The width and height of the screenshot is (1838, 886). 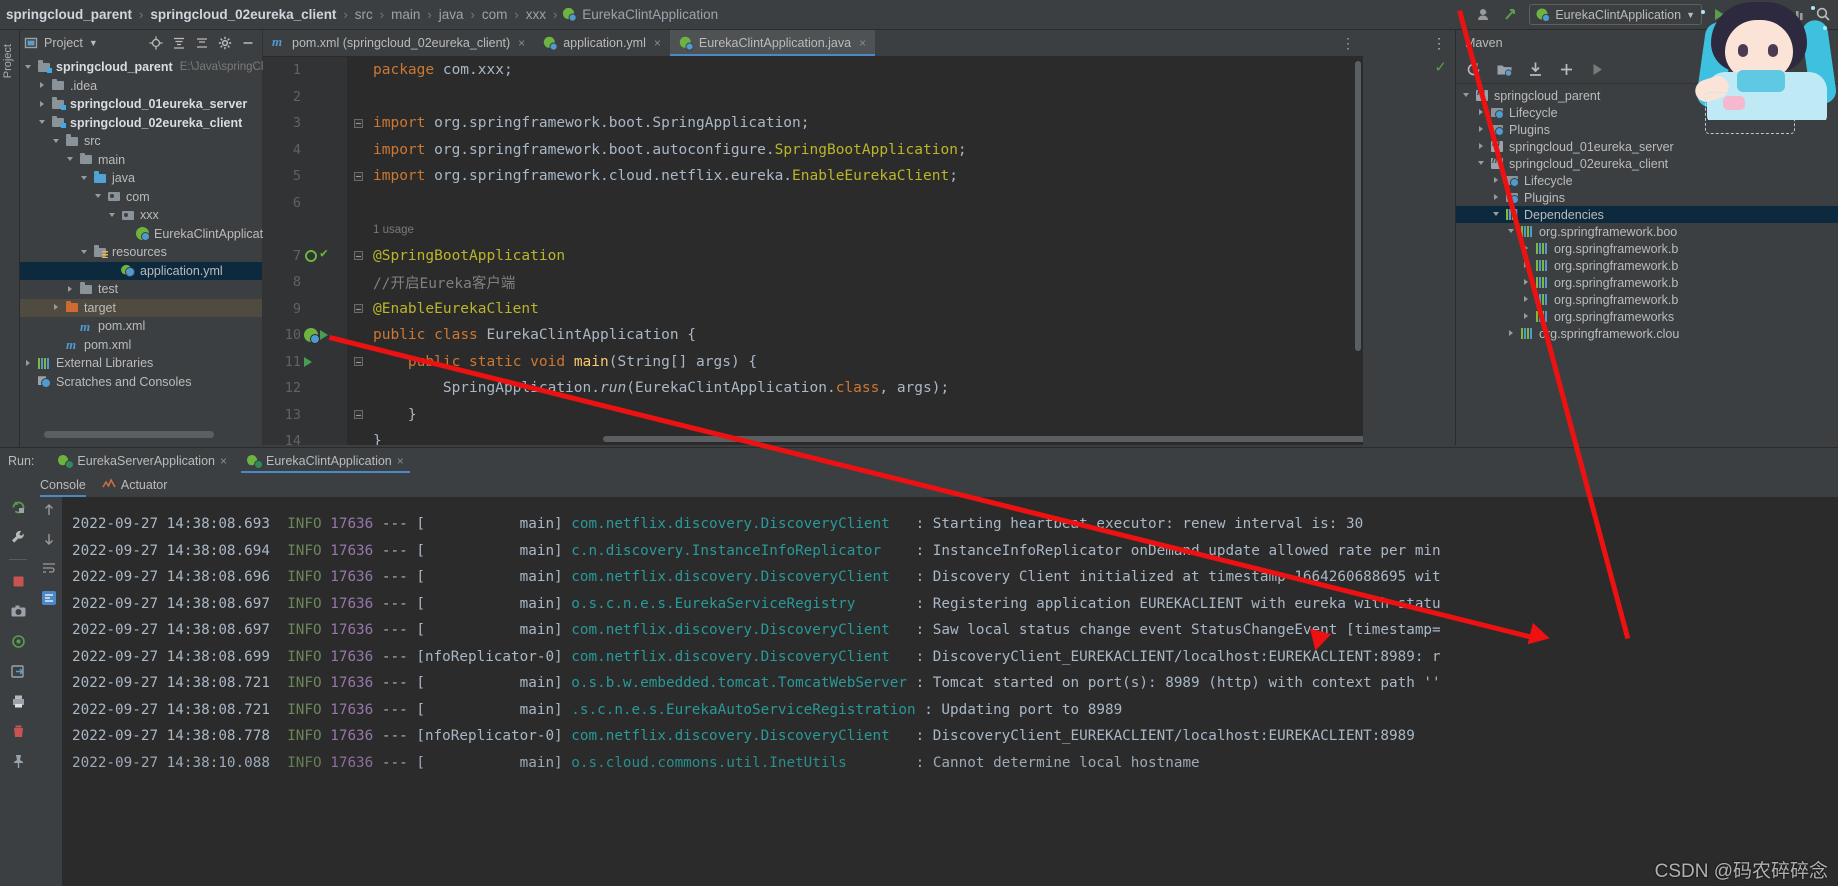 What do you see at coordinates (141, 252) in the screenshot?
I see `project-tree-item: resources` at bounding box center [141, 252].